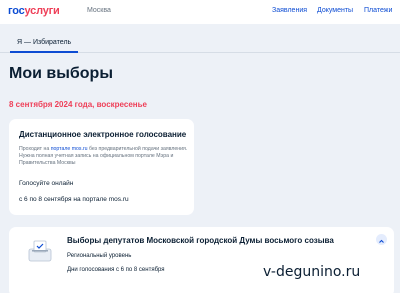 This screenshot has width=400, height=293. What do you see at coordinates (289, 10) in the screenshot?
I see `nav-link-applications: Заявления` at bounding box center [289, 10].